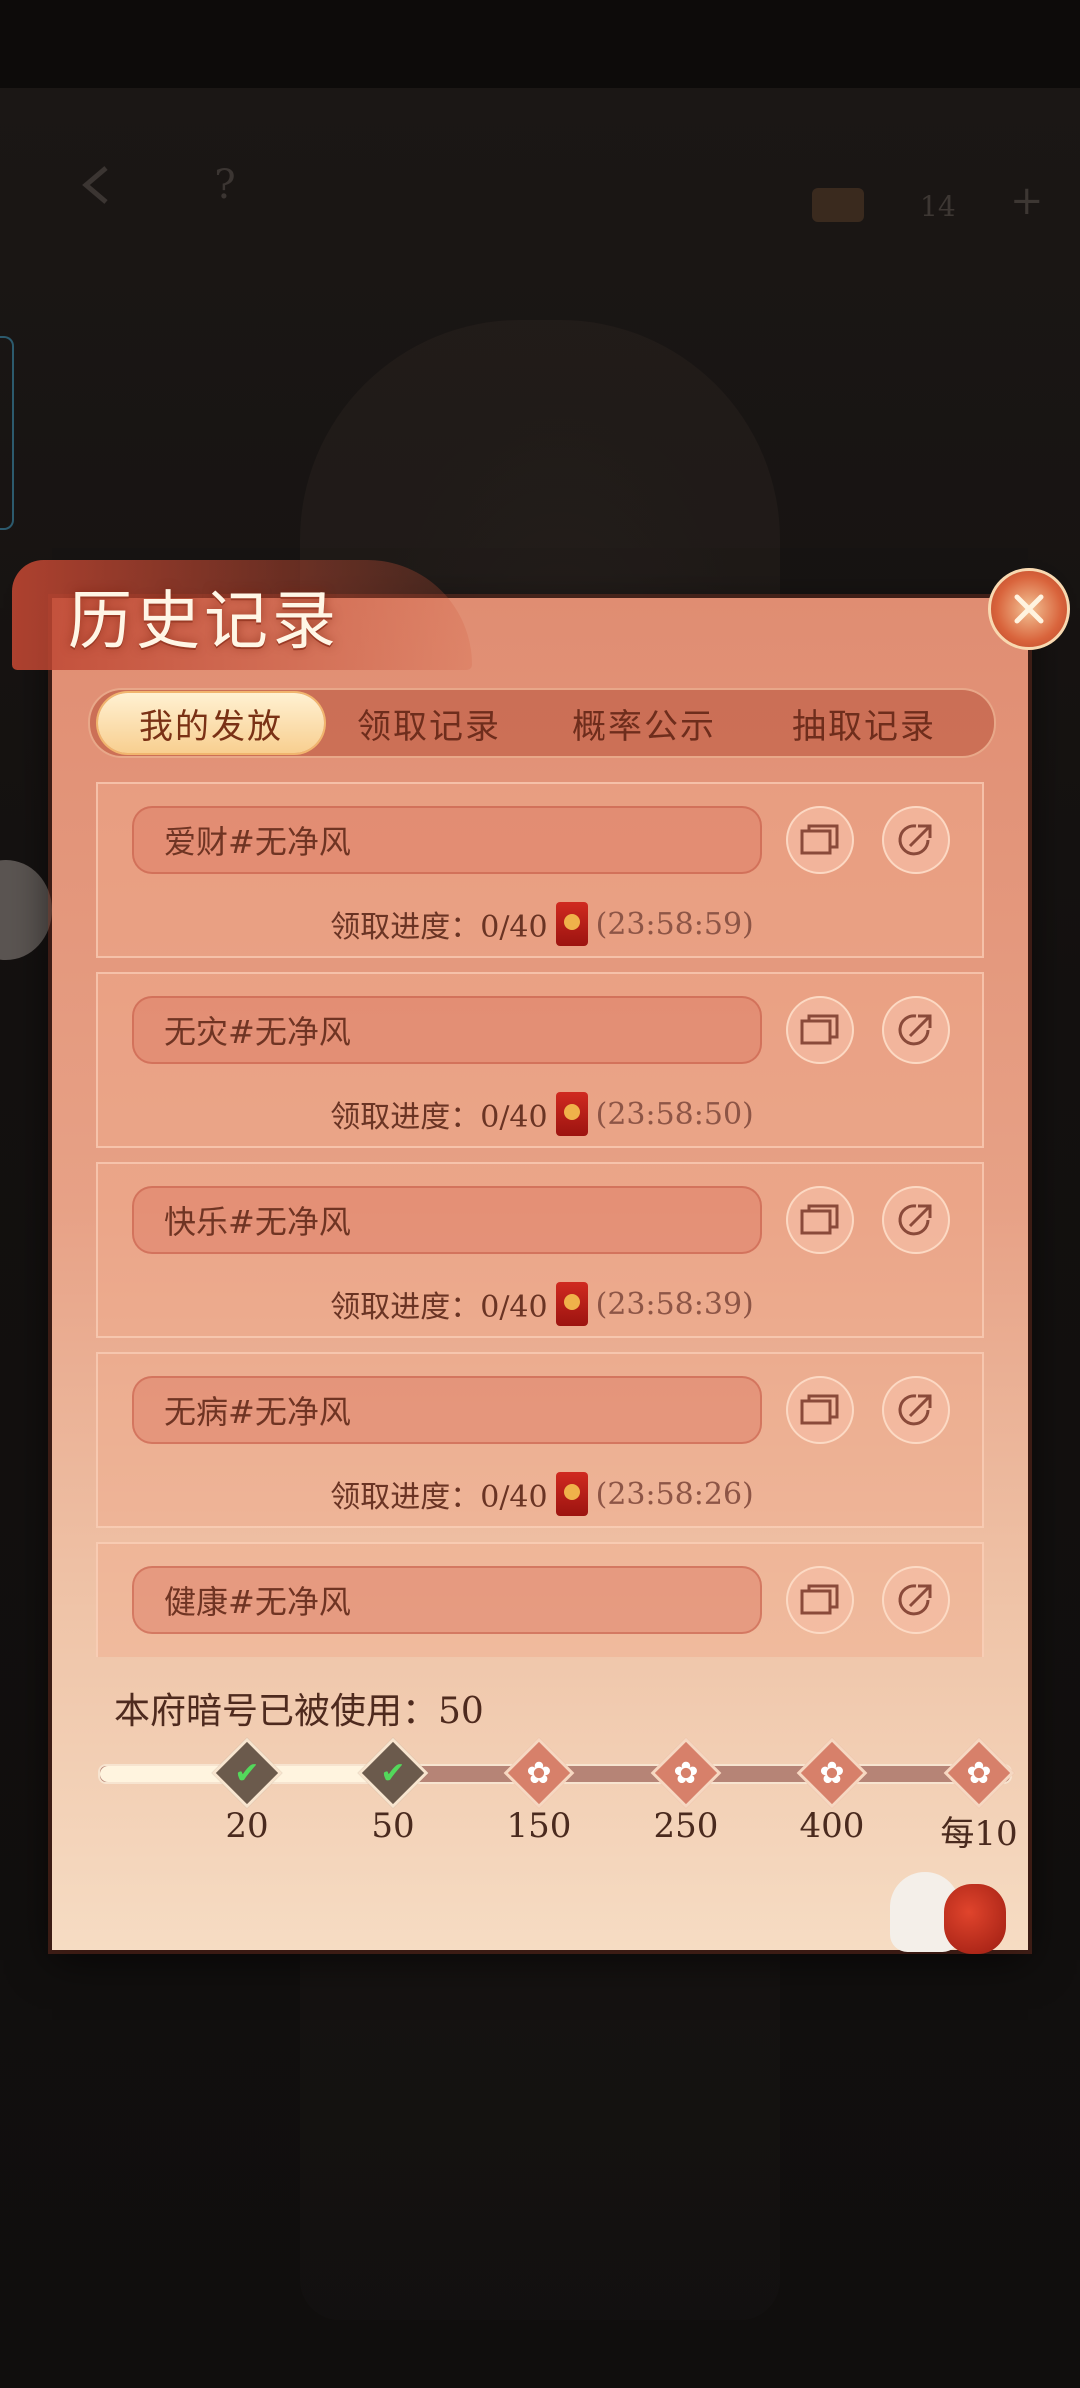 The width and height of the screenshot is (1080, 2388). I want to click on code-field: 无灾#无净风, so click(447, 1030).